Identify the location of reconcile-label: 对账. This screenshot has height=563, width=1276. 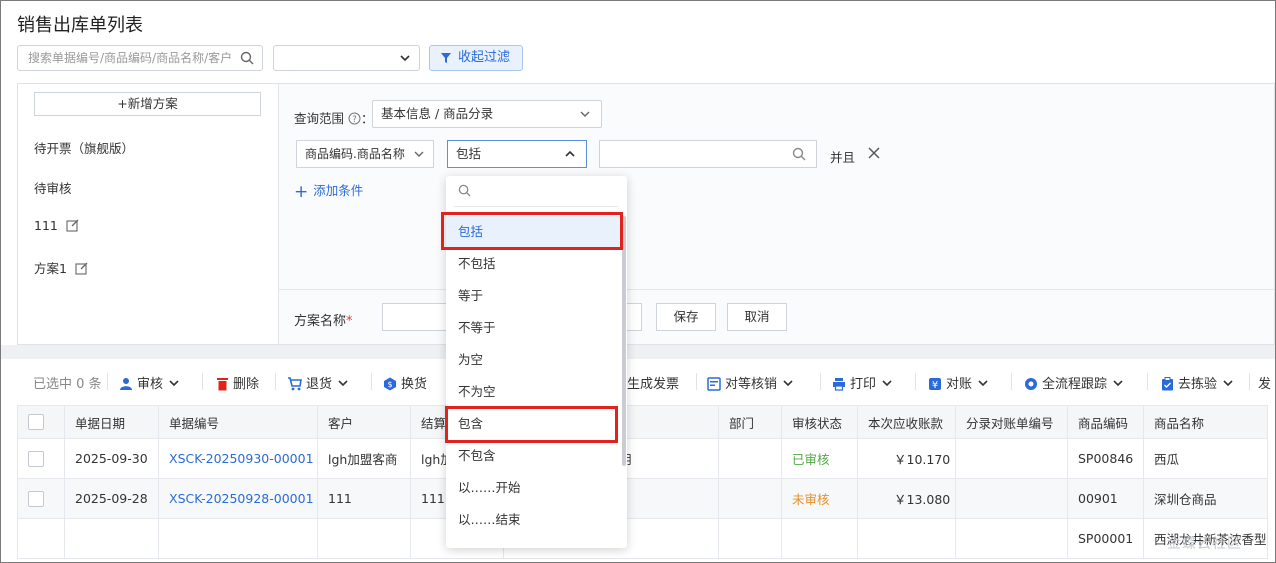
(959, 384).